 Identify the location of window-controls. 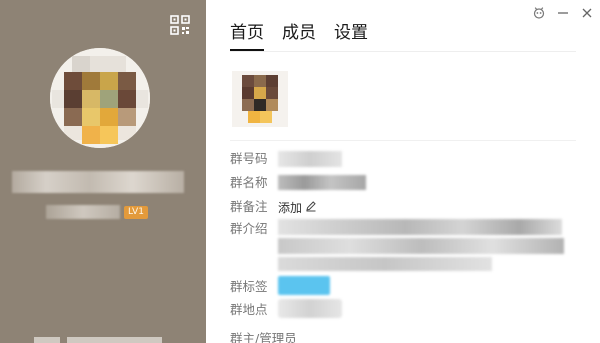
(563, 13).